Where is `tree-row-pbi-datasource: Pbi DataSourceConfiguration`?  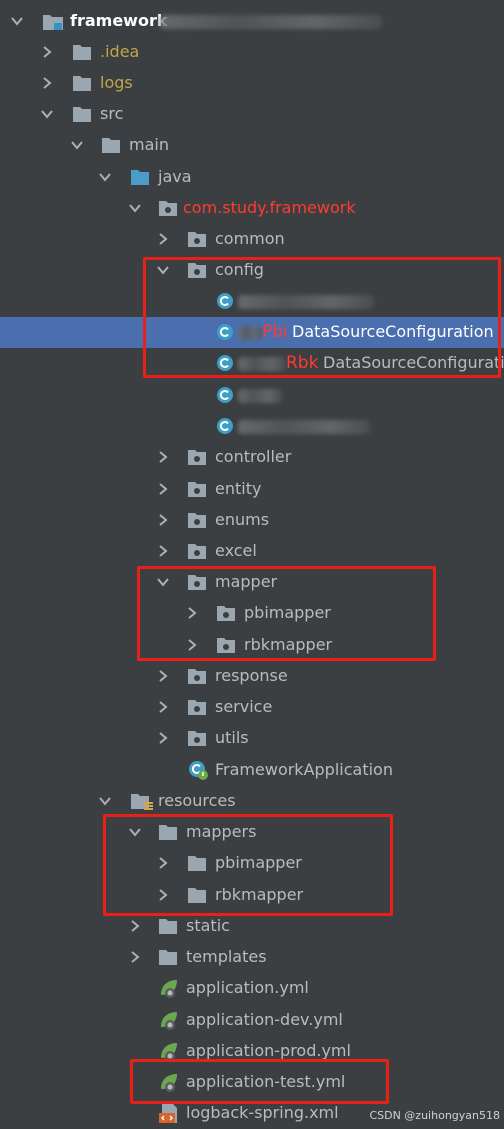 tree-row-pbi-datasource: Pbi DataSourceConfiguration is located at coordinates (252, 332).